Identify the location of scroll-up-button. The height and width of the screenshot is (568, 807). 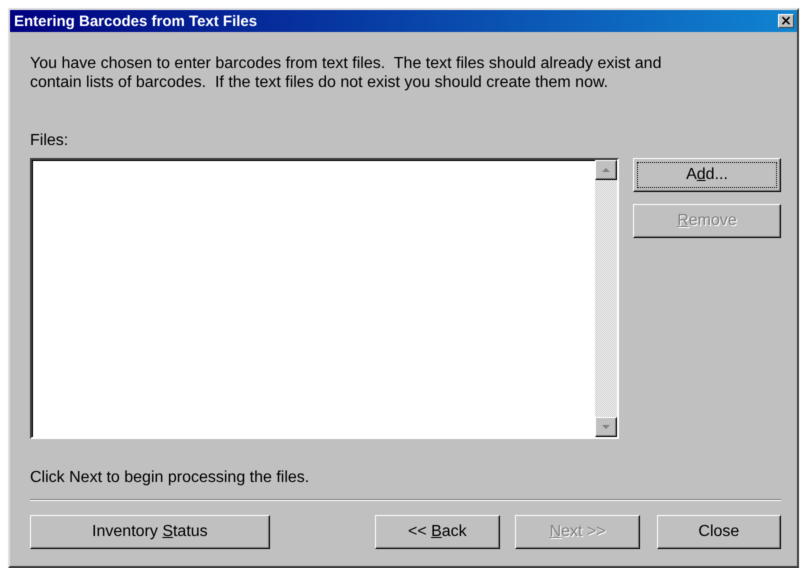
(606, 170).